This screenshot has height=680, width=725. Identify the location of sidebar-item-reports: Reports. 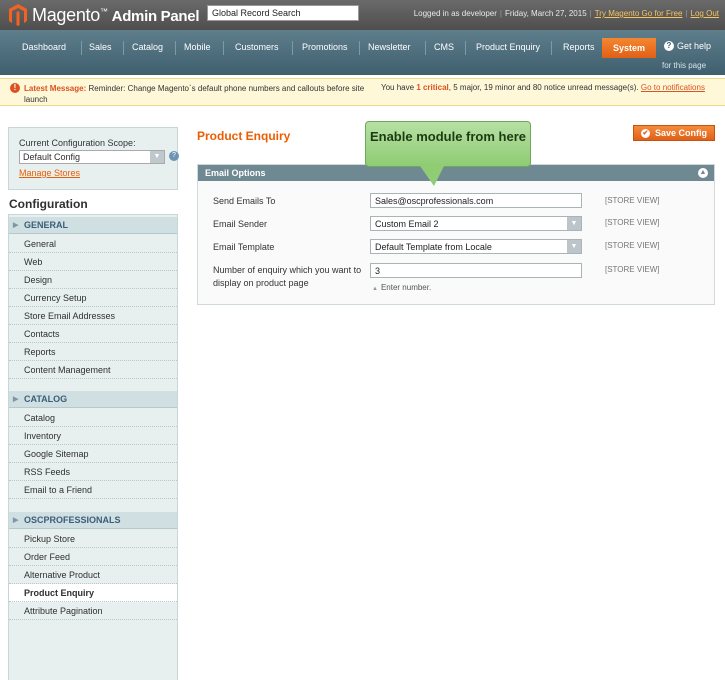
(93, 352).